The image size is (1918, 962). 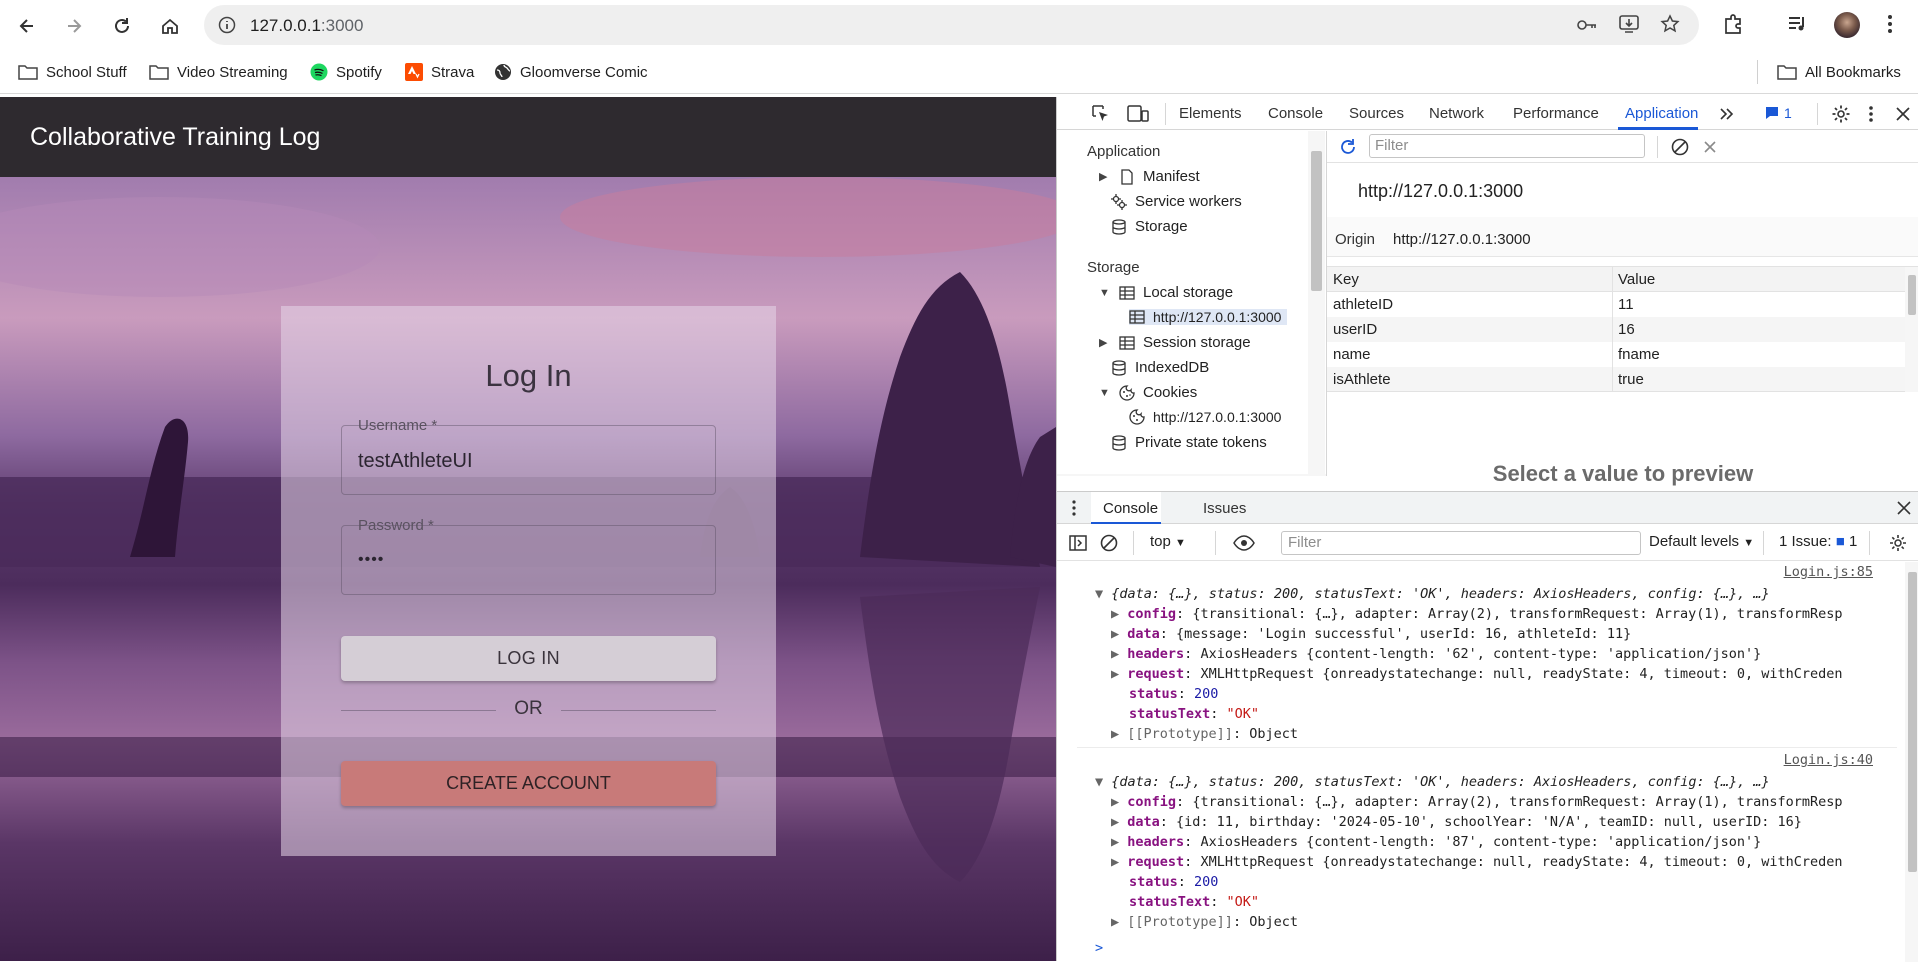 What do you see at coordinates (1841, 114) in the screenshot?
I see `settings-gear-icon` at bounding box center [1841, 114].